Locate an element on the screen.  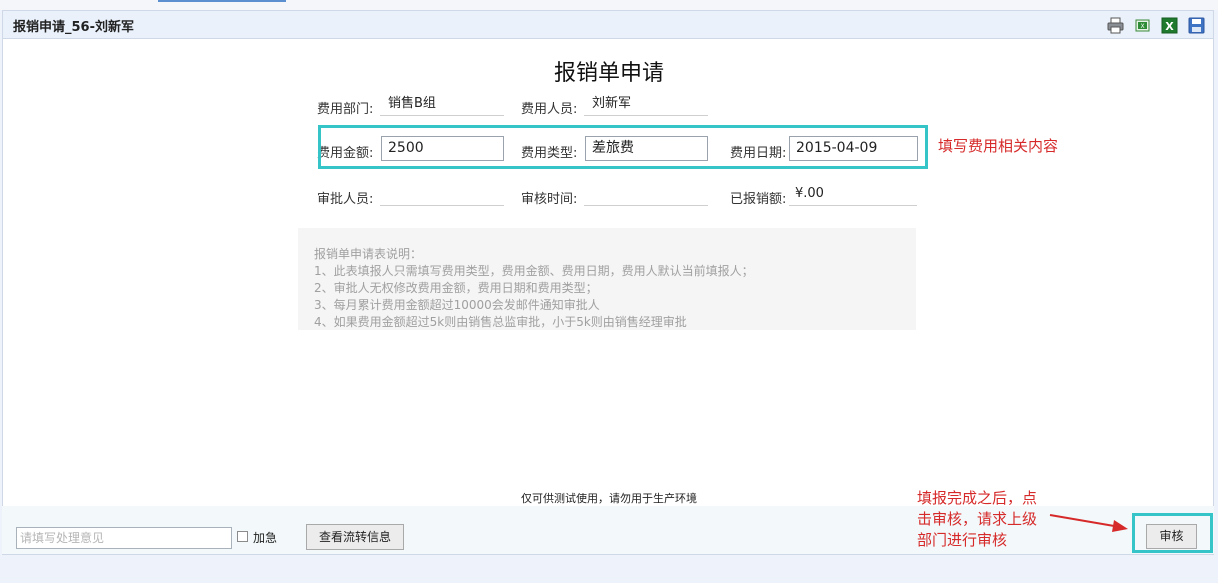
submit-hint-line: 部门进行审核 is located at coordinates (962, 540).